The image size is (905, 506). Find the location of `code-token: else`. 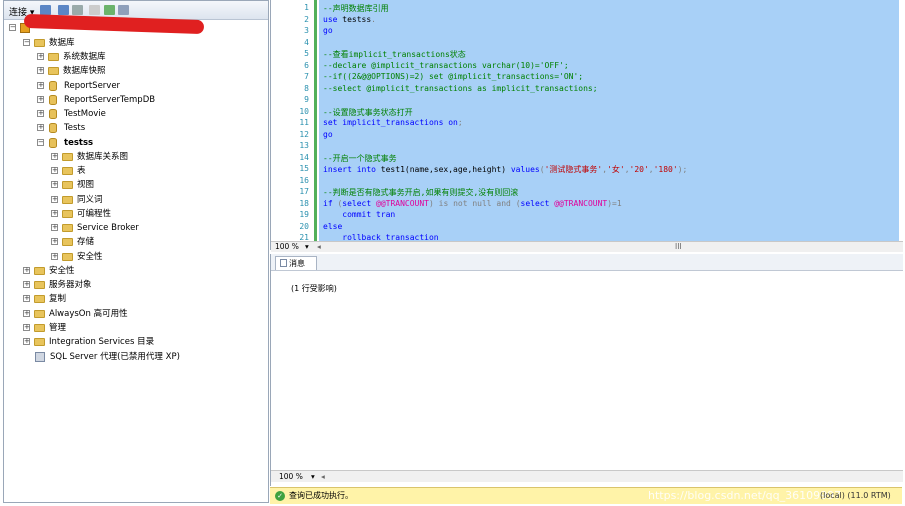

code-token: else is located at coordinates (333, 226).